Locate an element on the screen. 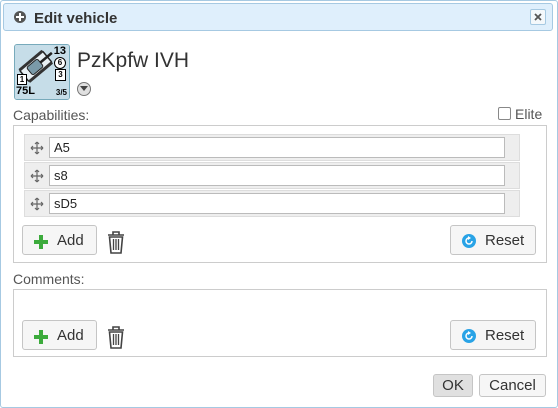 The image size is (558, 408). comment-add-button: Add is located at coordinates (59, 335).